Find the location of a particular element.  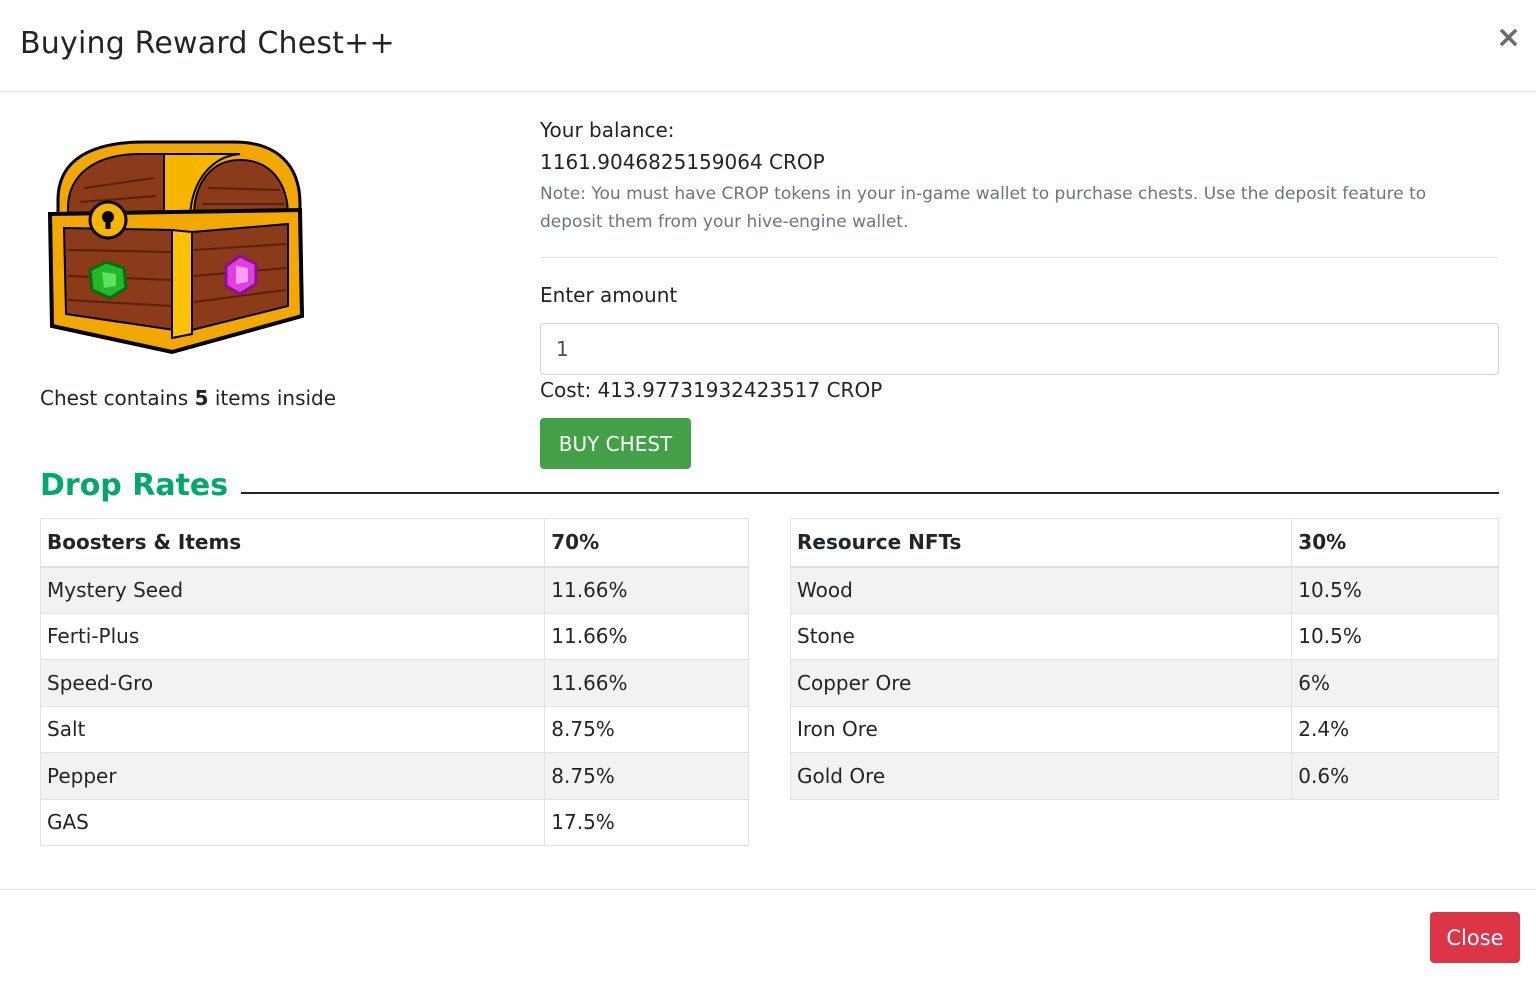

balance-label: Your balance: is located at coordinates (607, 130).